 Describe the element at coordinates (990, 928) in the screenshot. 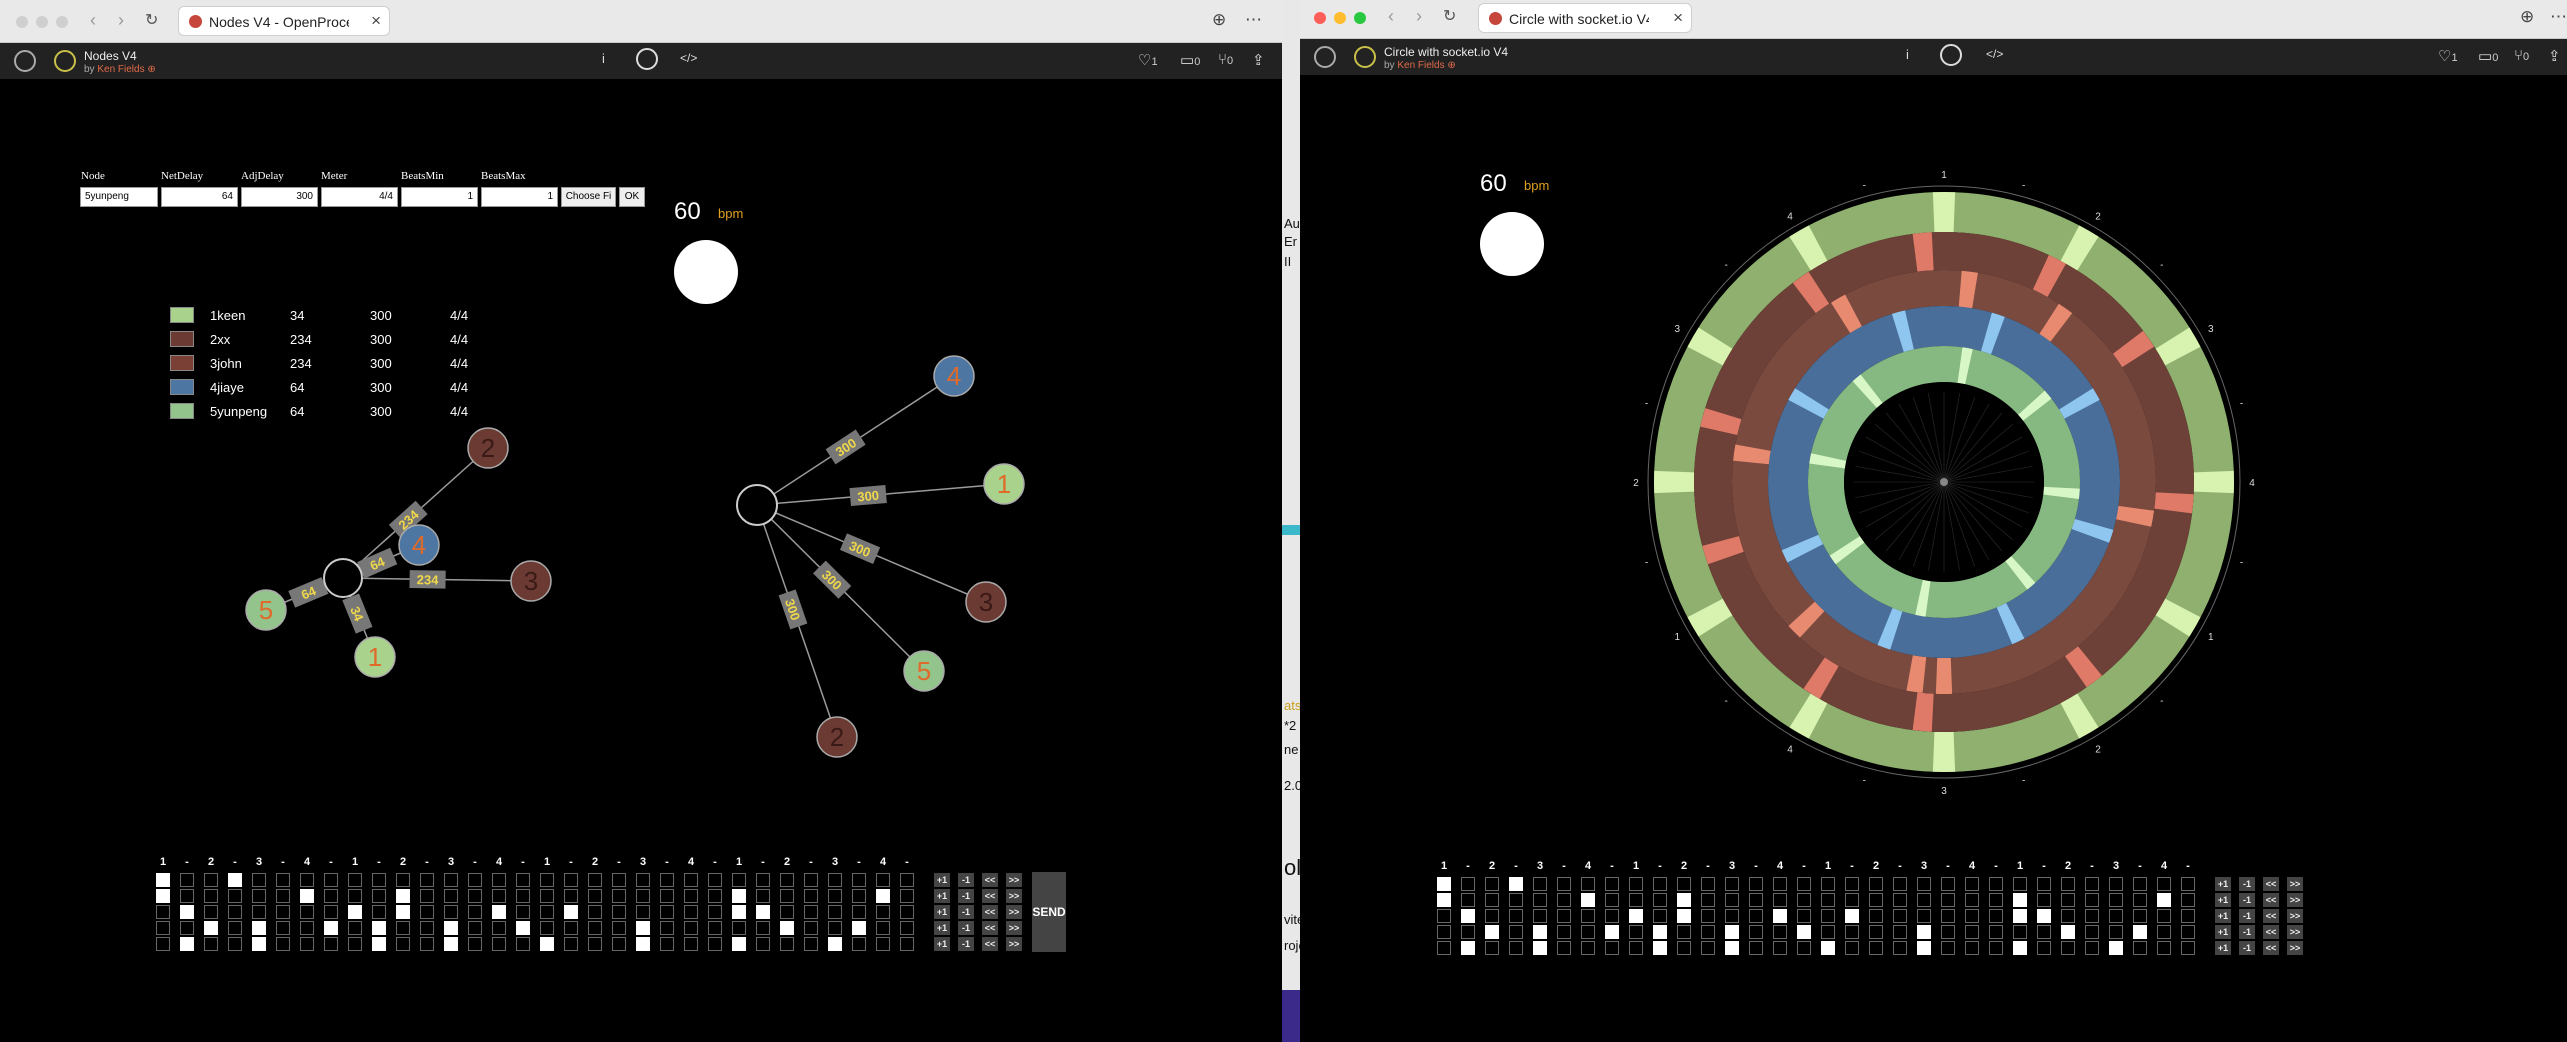

I see `shift-left-button: <<` at that location.